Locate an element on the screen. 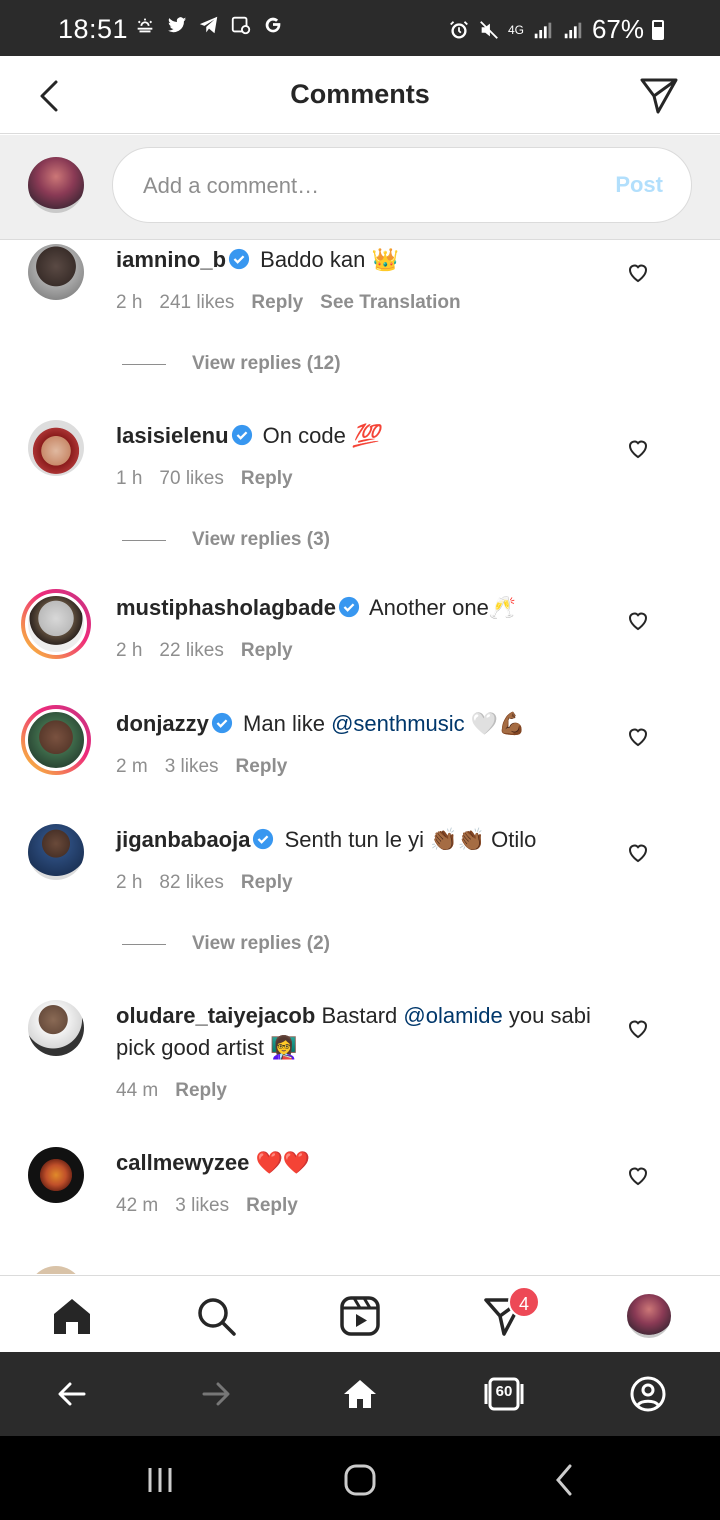 This screenshot has width=720, height=1520. nav-direct: 4 is located at coordinates (511, 1312).